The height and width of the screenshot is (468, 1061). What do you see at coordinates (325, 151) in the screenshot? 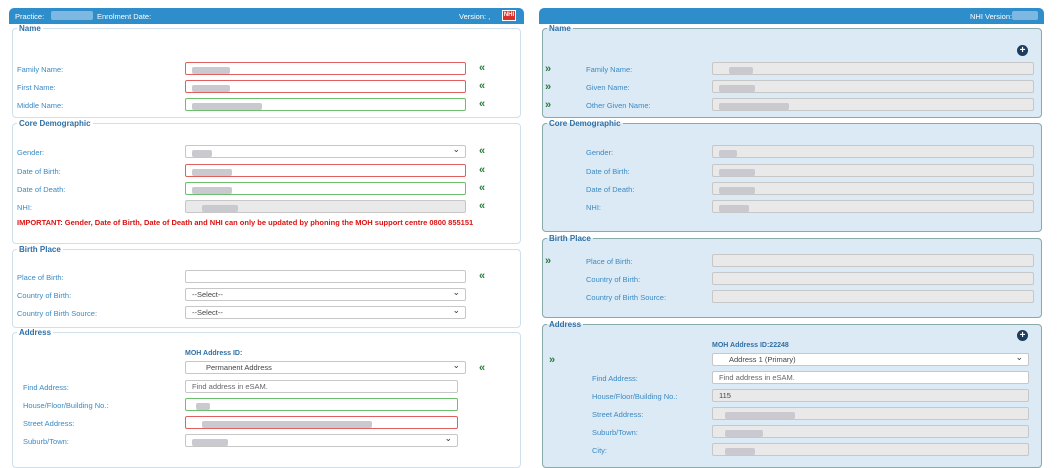
I see `gender-select` at bounding box center [325, 151].